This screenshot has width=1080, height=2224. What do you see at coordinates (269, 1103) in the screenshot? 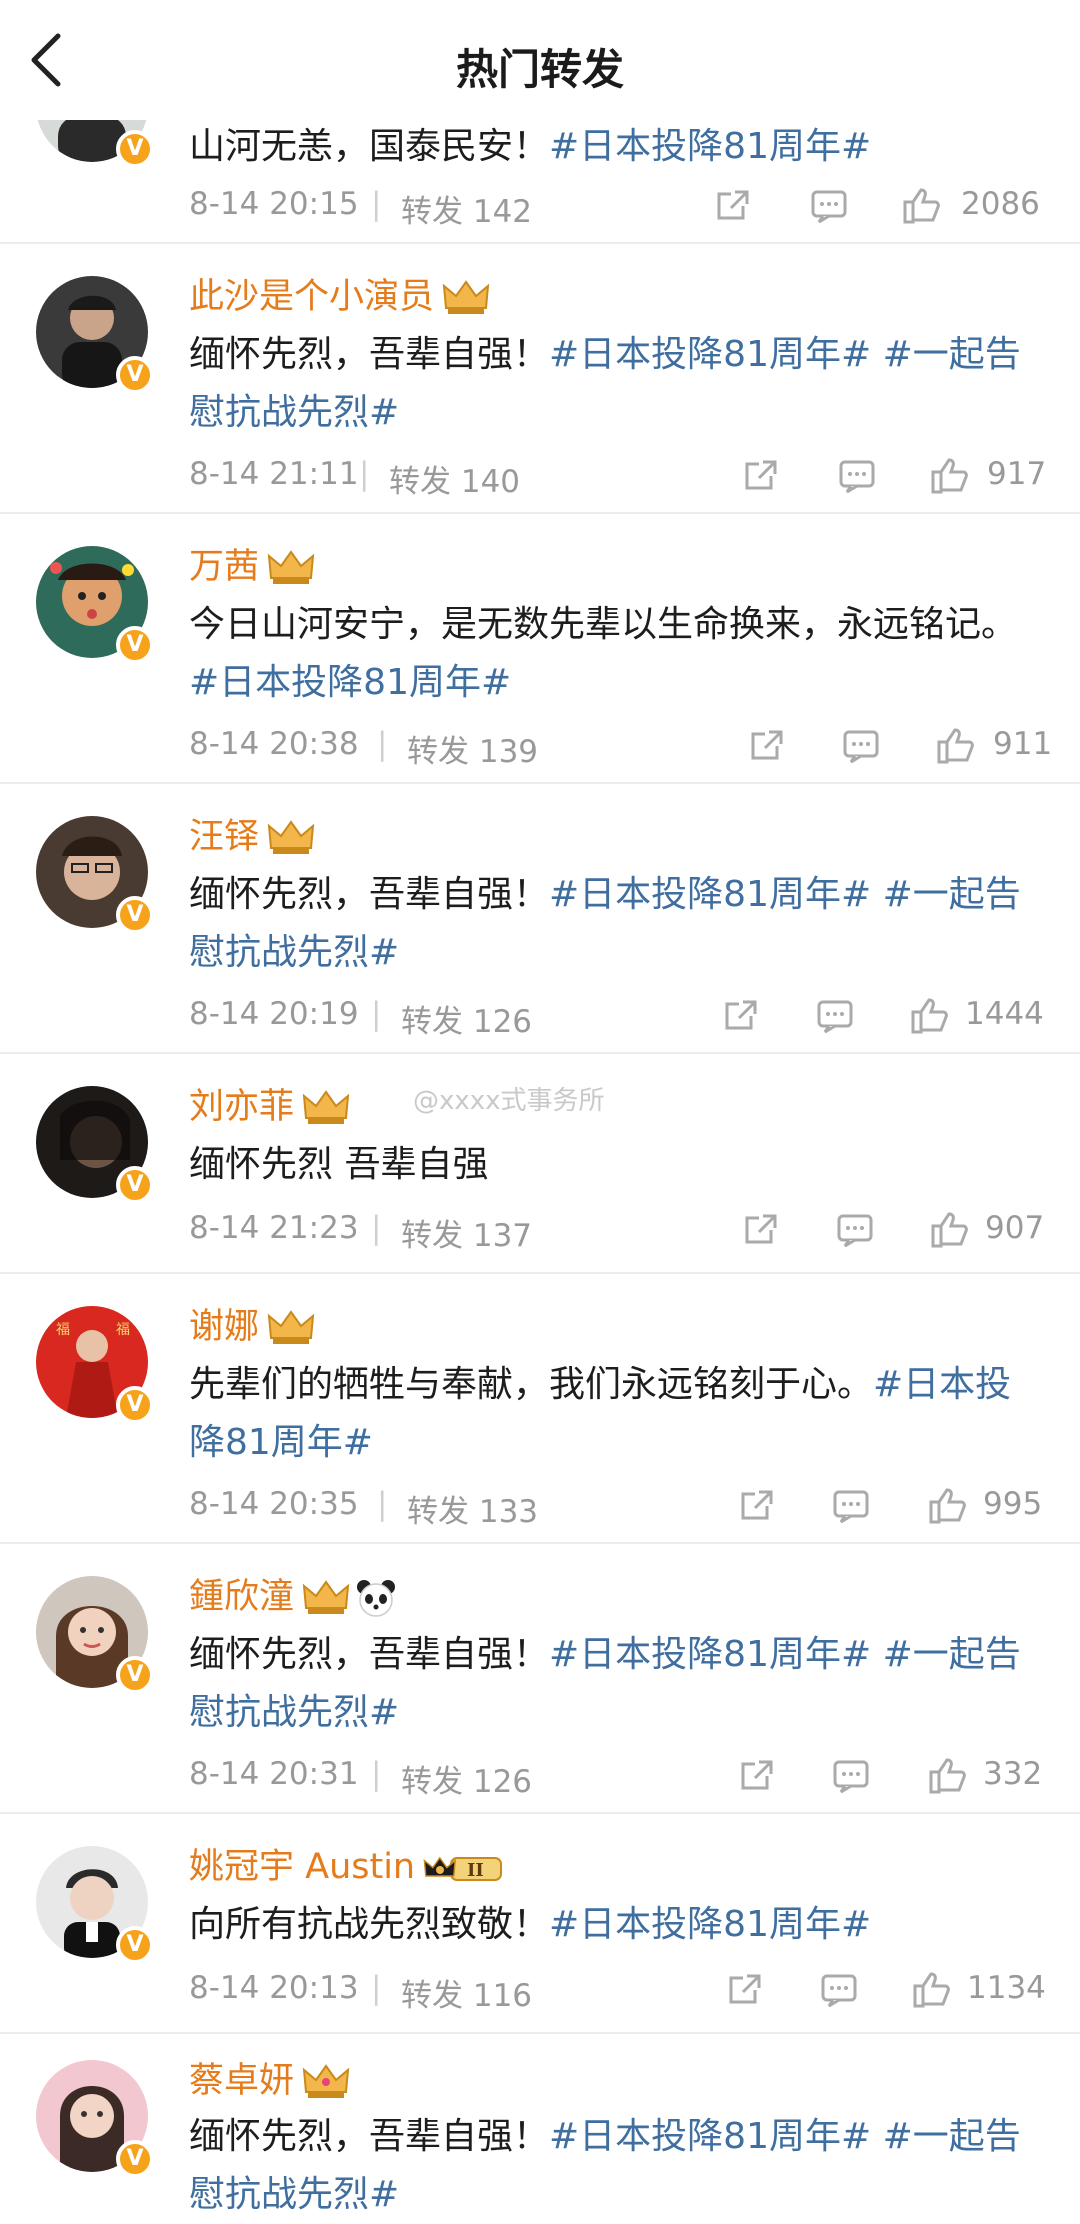
I see `user-name: 刘亦菲` at bounding box center [269, 1103].